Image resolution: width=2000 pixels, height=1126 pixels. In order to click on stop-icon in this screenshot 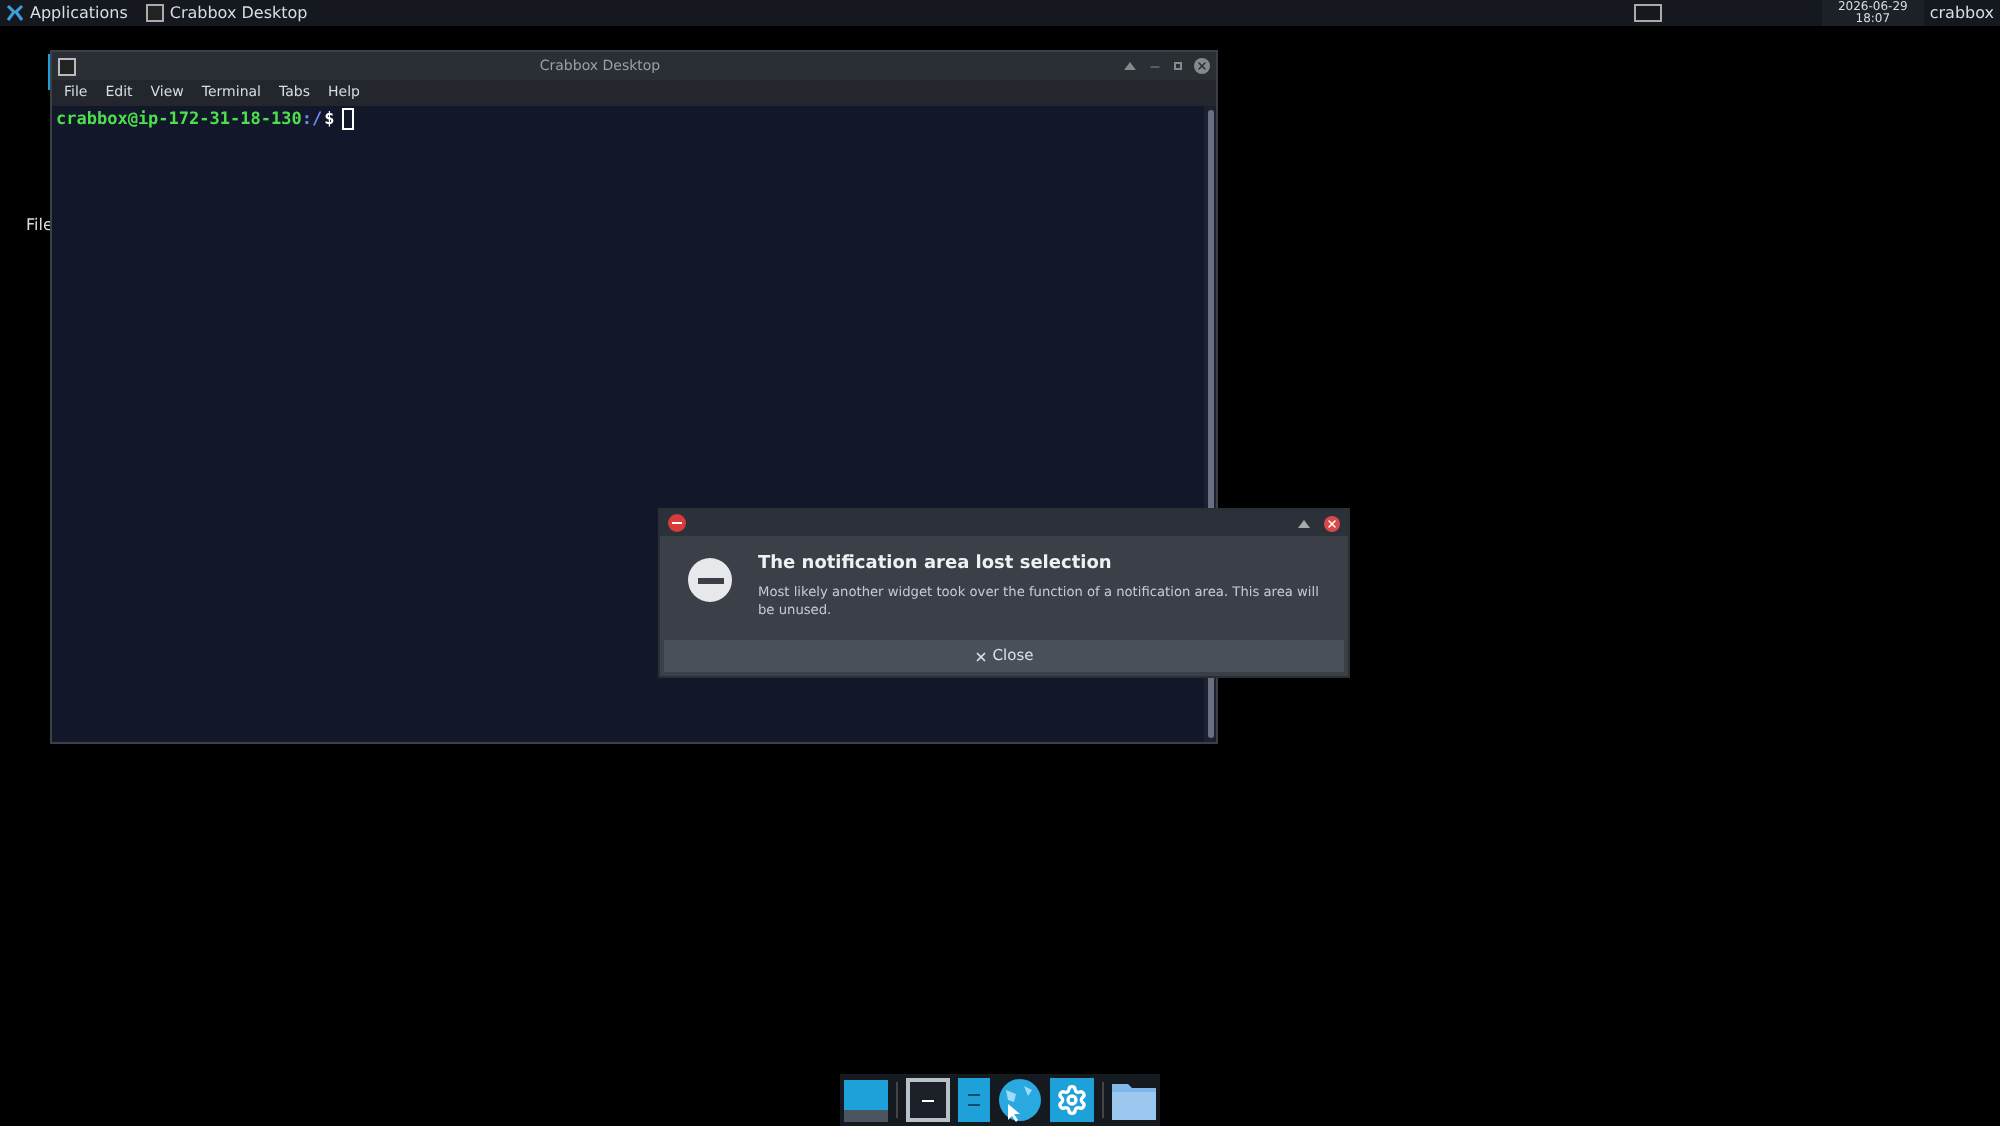, I will do `click(710, 580)`.